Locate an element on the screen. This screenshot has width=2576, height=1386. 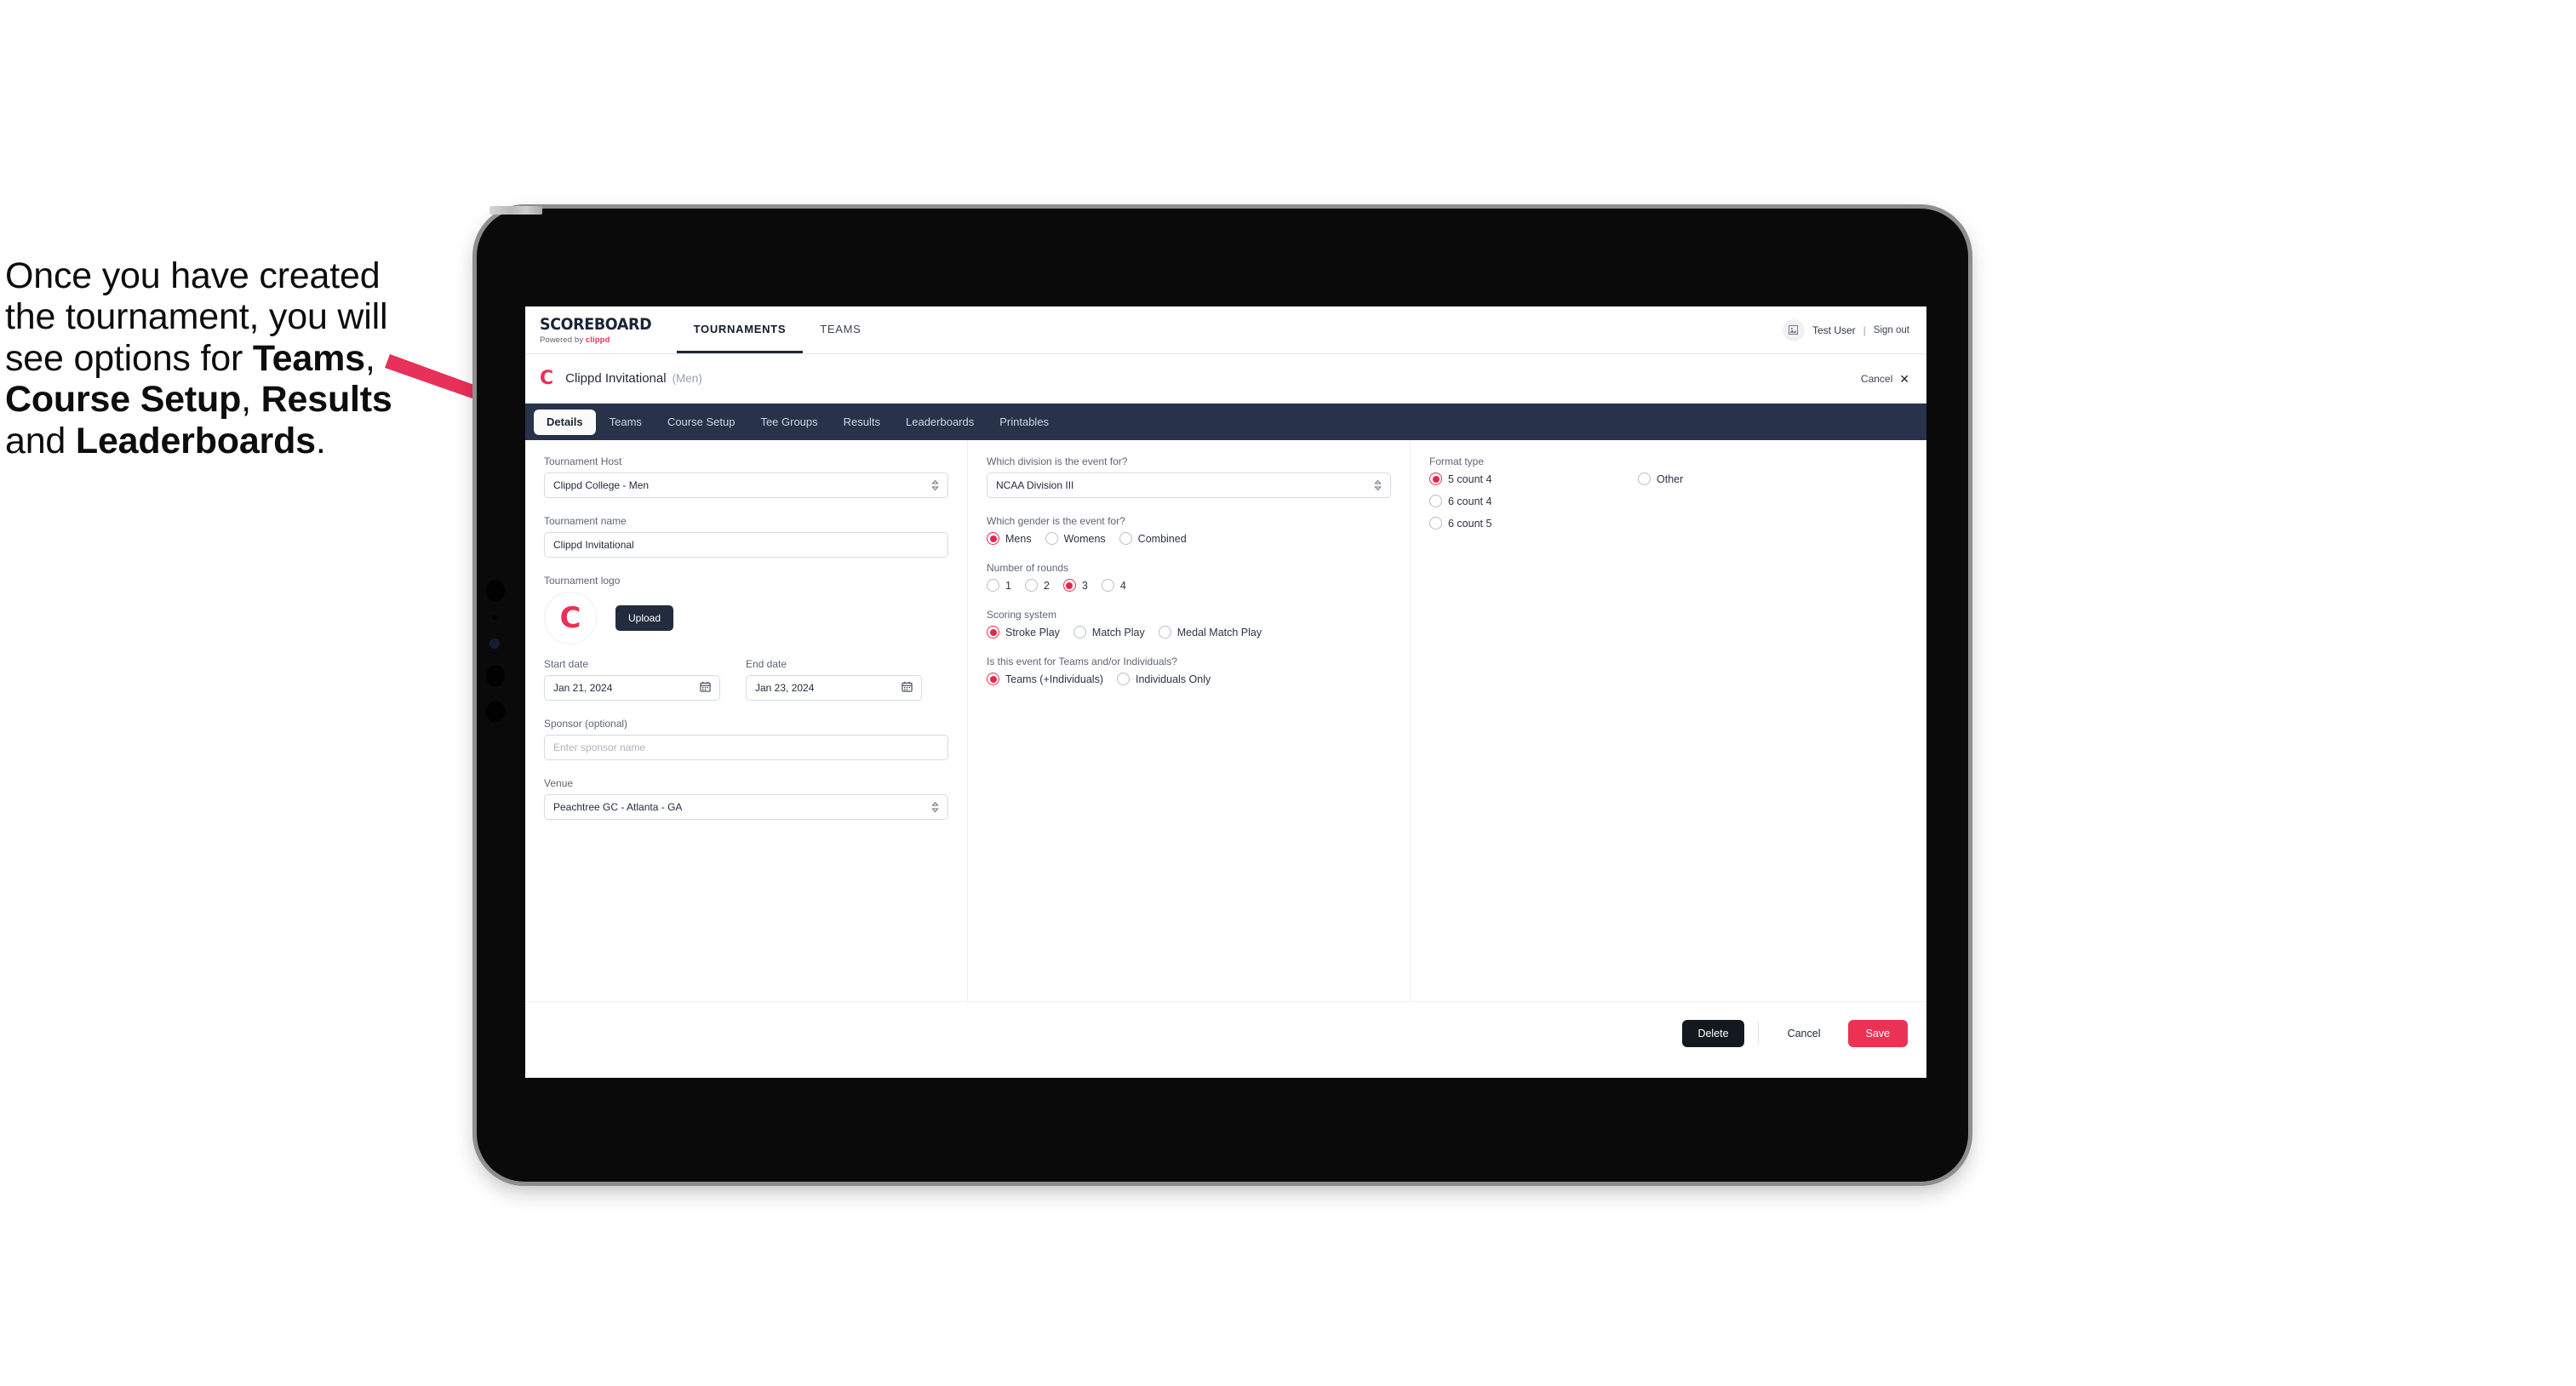
header-cancel-label: Cancel is located at coordinates (1876, 378).